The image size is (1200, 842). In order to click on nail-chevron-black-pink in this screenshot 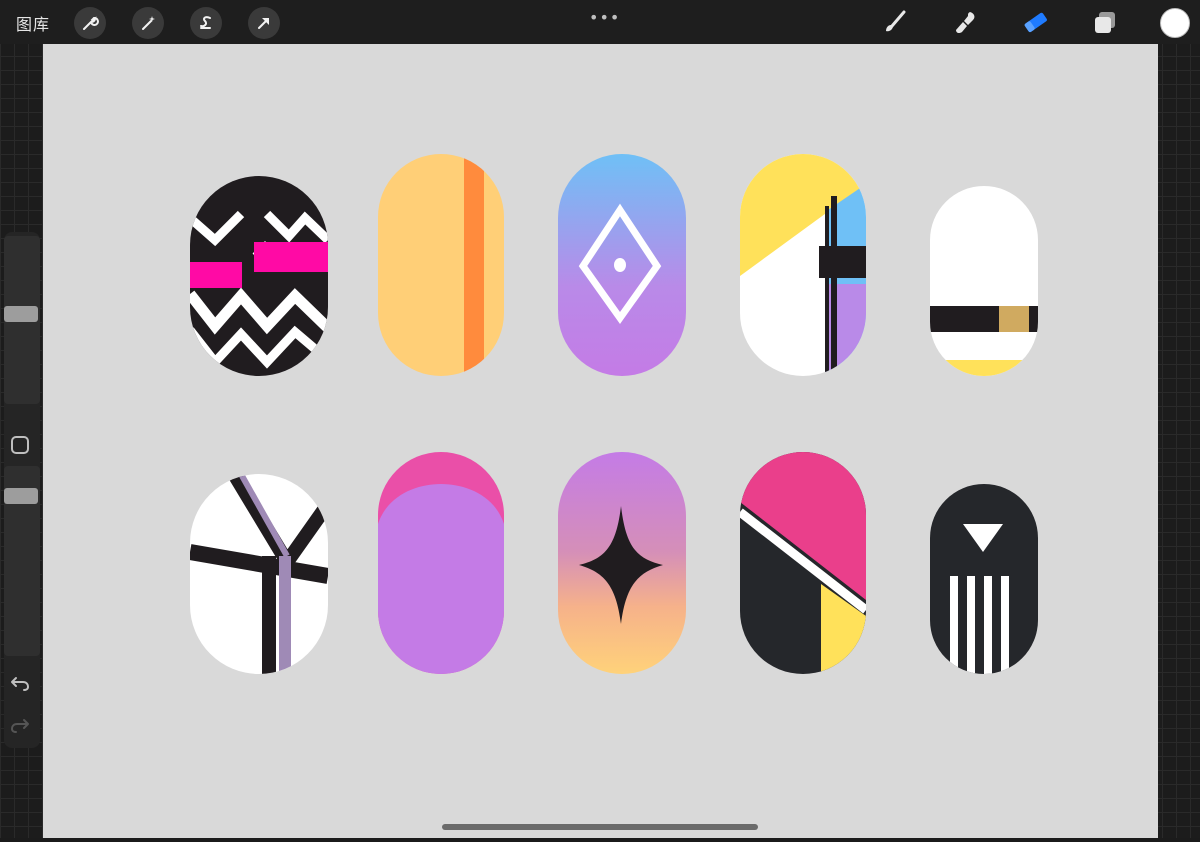, I will do `click(259, 276)`.